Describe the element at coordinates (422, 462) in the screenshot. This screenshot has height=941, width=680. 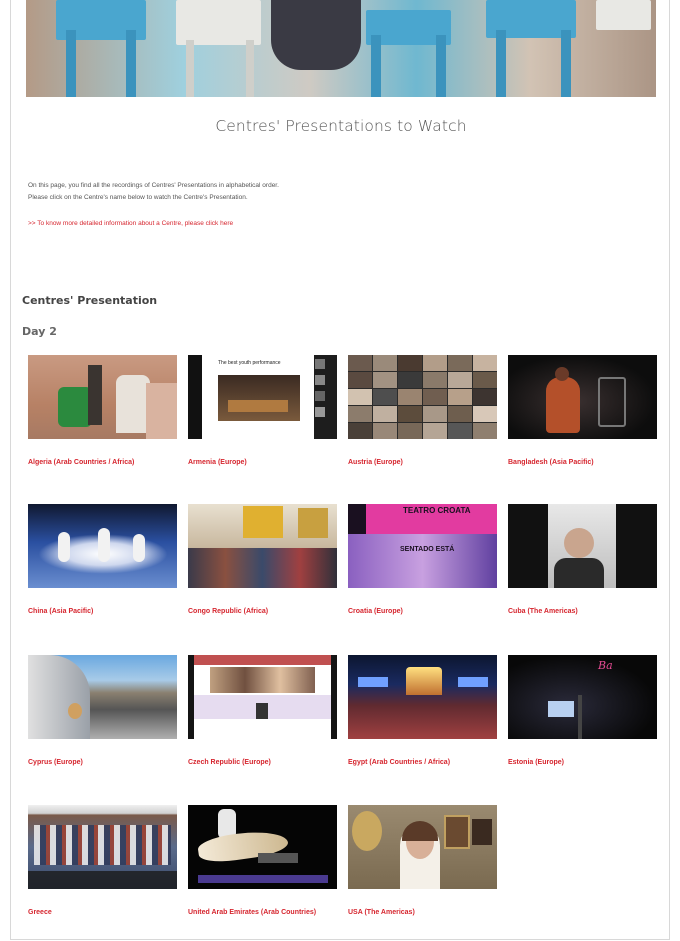
I see `centre-link-austria: Austria (Europe)` at that location.